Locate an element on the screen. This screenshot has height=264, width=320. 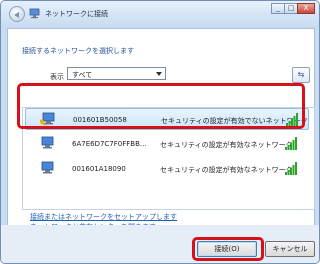
page-heading: 接続するネットワークを選択します is located at coordinates (78, 51).